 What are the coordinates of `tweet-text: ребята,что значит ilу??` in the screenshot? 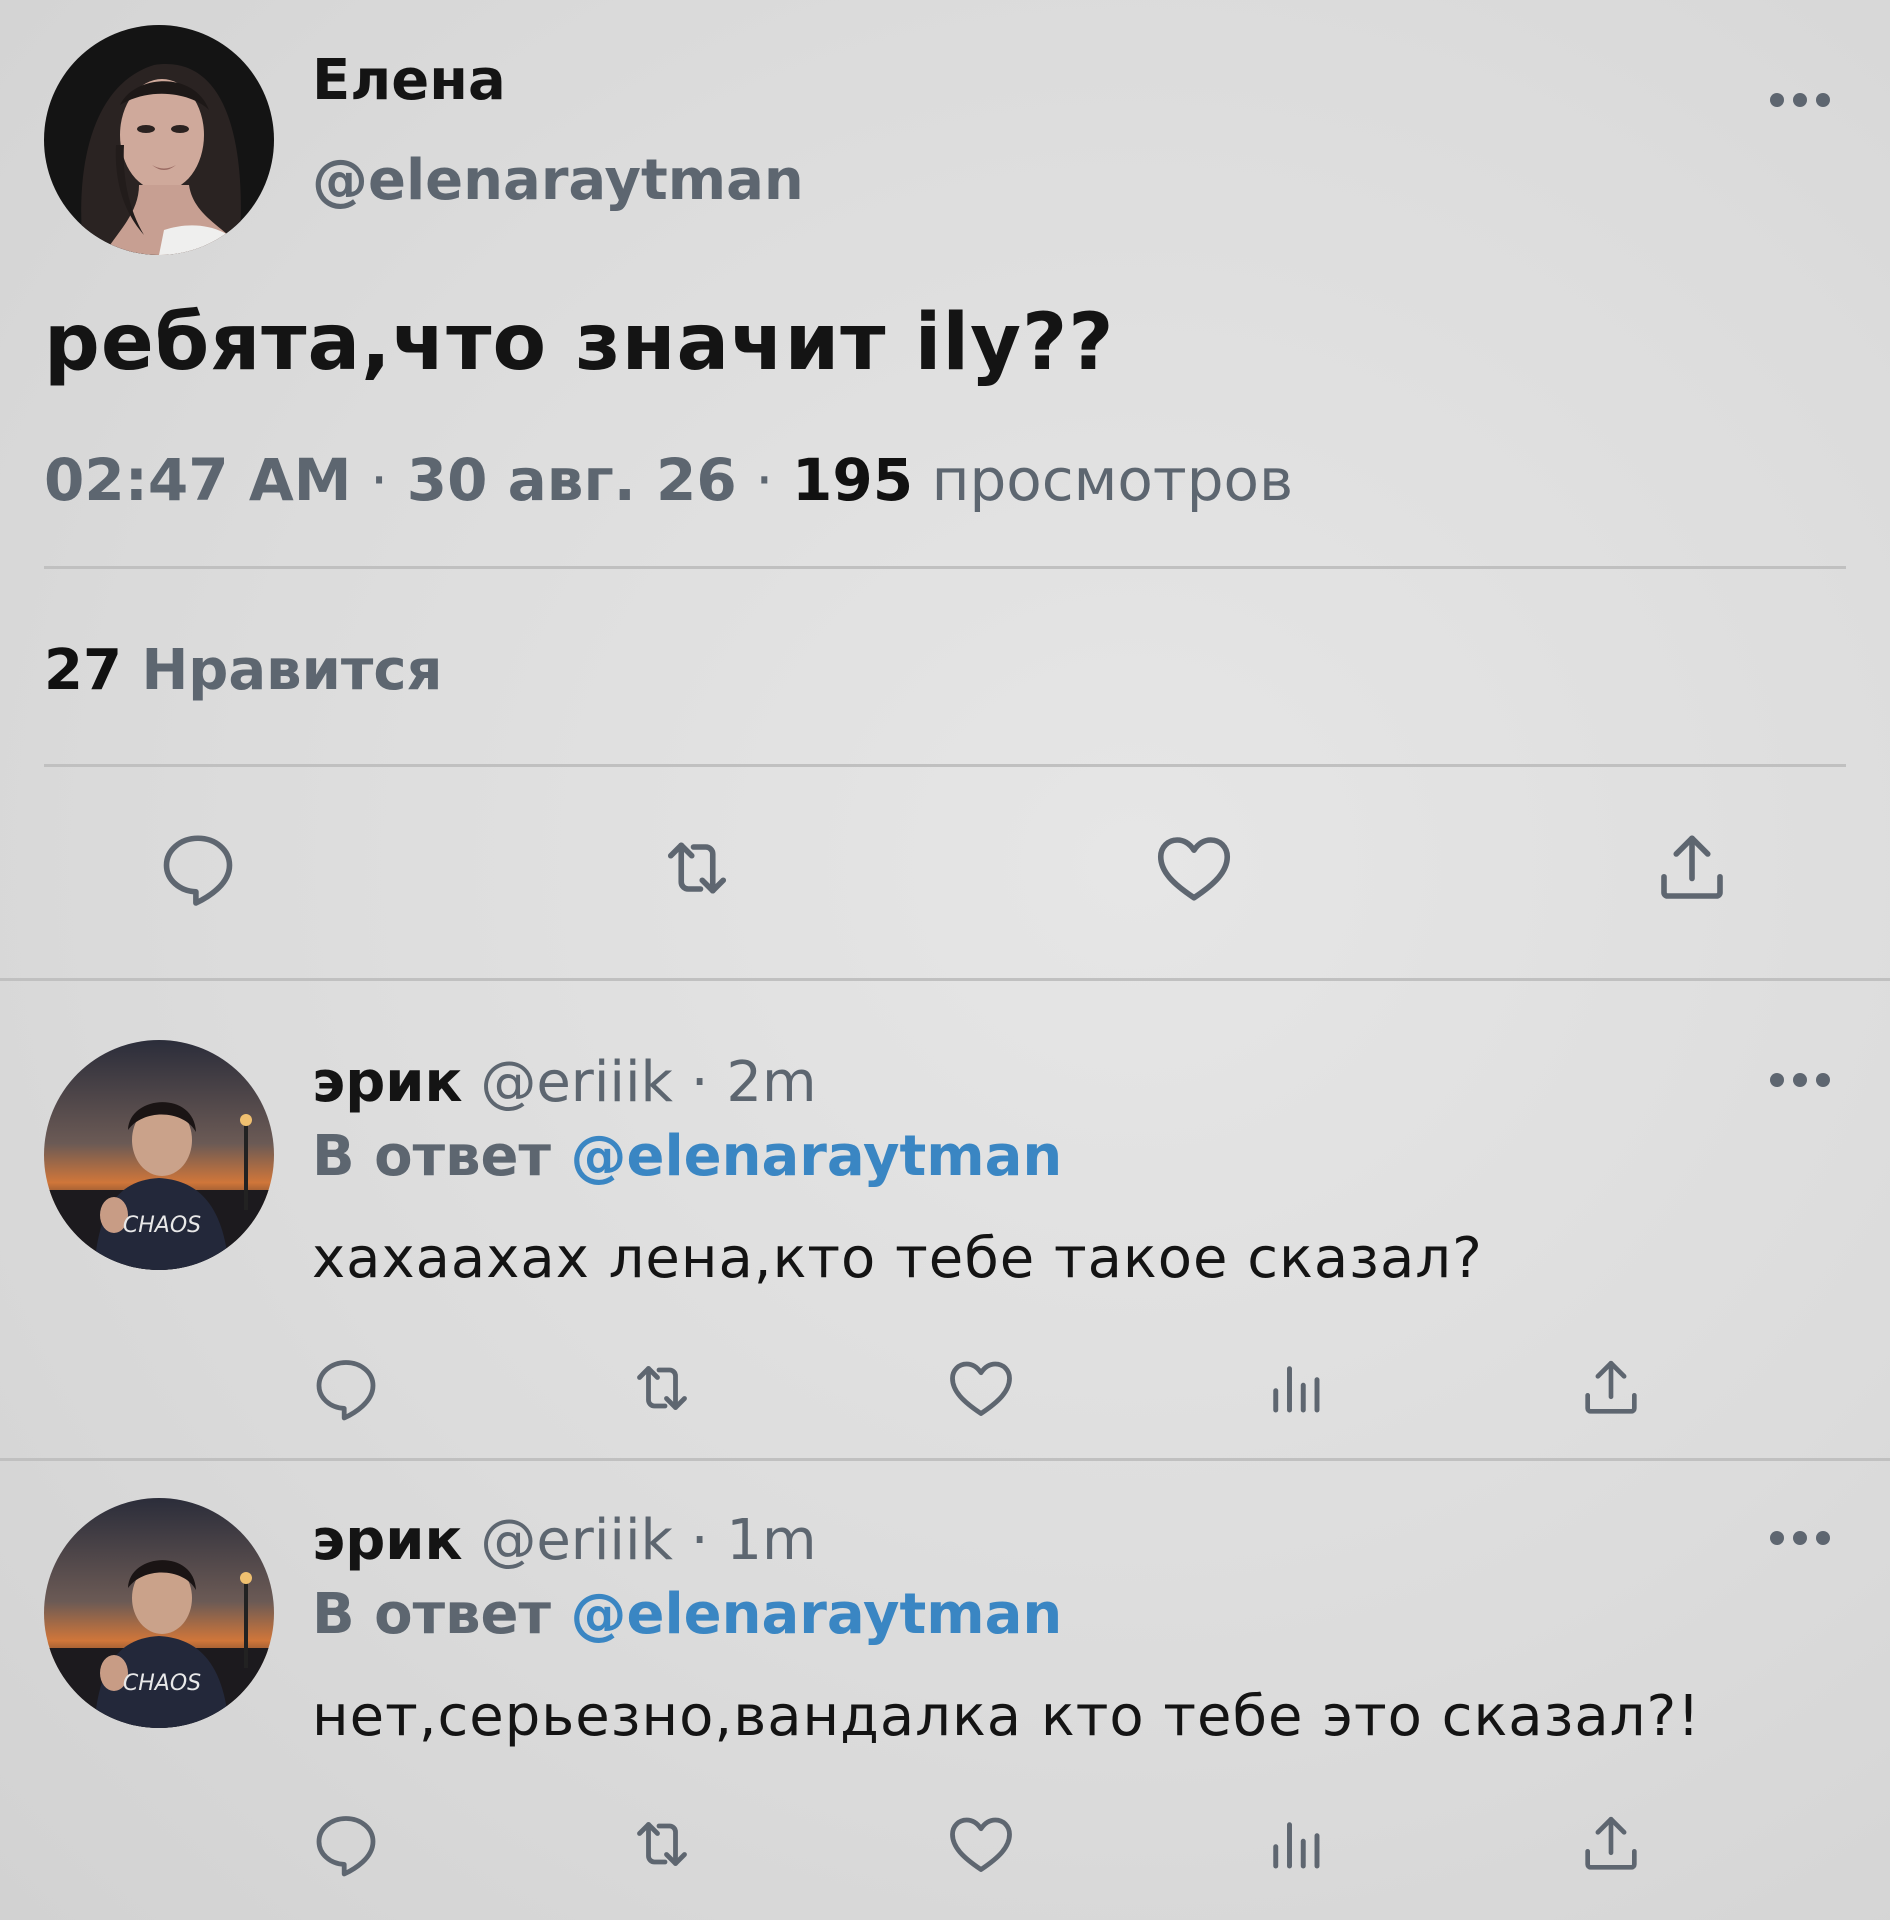 It's located at (579, 343).